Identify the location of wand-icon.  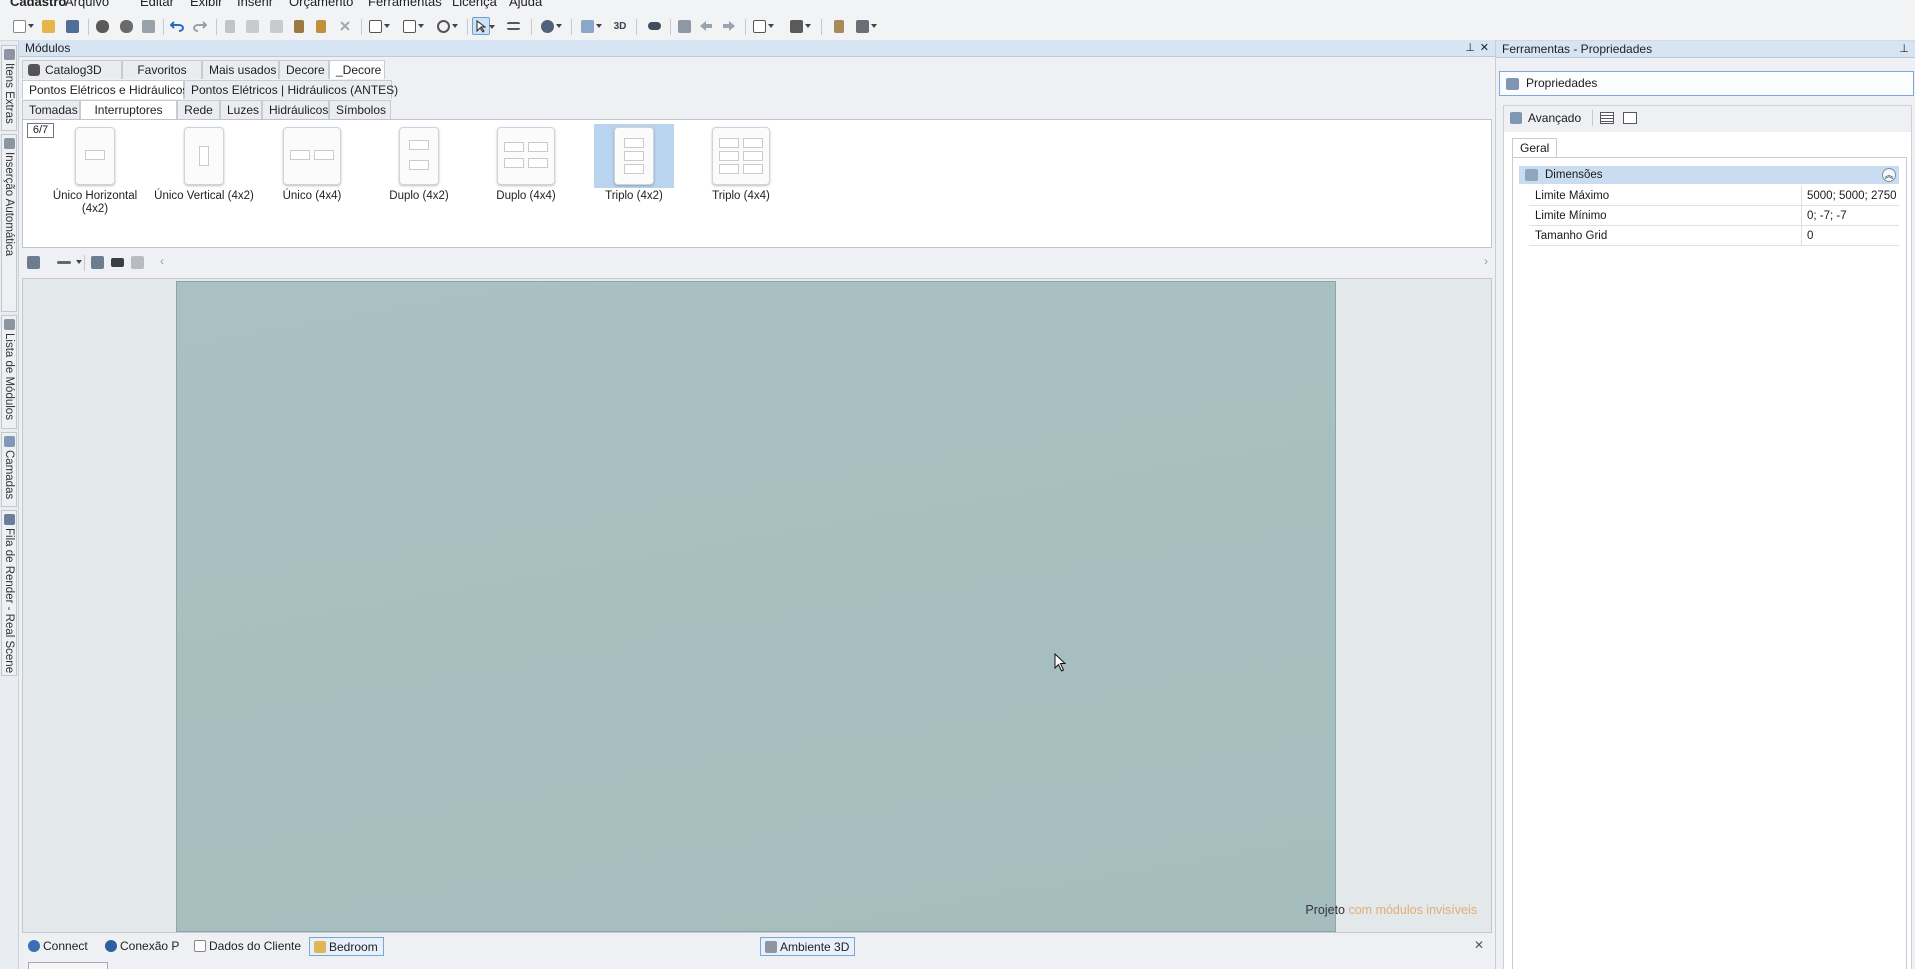
(33, 262).